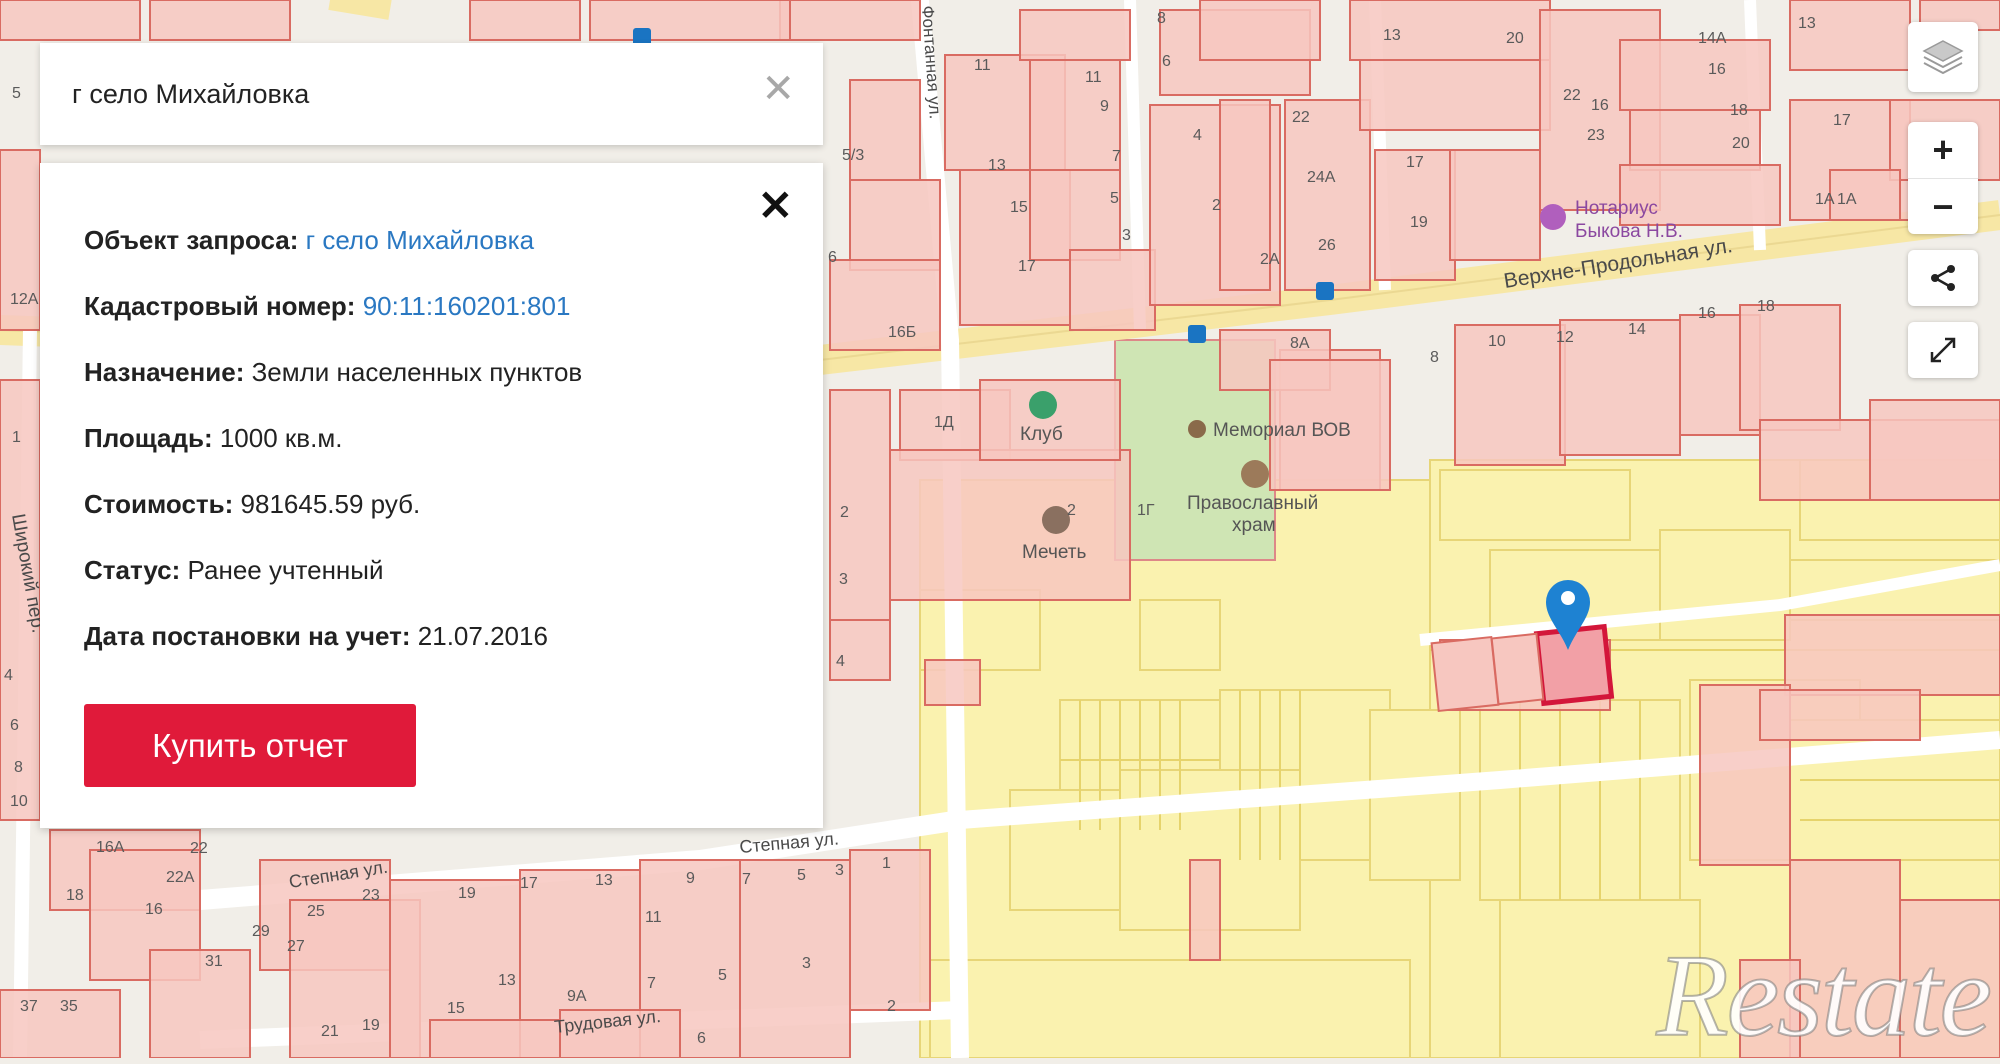 This screenshot has width=2000, height=1064. What do you see at coordinates (577, 996) in the screenshot?
I see `house-number-label: 9А` at bounding box center [577, 996].